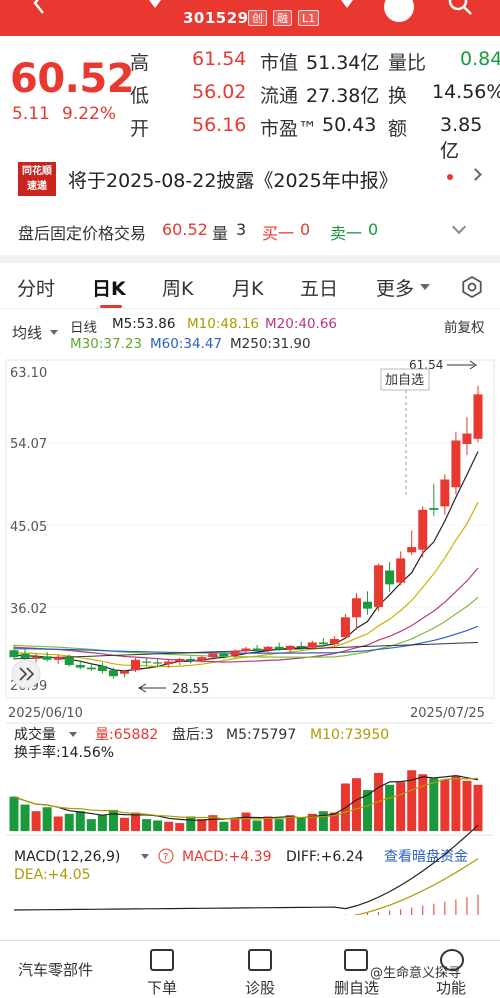 The image size is (500, 998). Describe the element at coordinates (260, 960) in the screenshot. I see `diagnose-icon` at that location.